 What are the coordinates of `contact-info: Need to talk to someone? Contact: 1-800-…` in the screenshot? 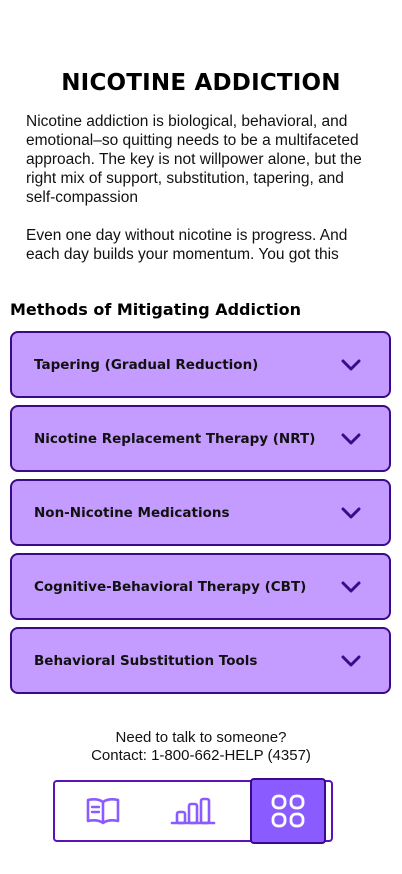 It's located at (201, 747).